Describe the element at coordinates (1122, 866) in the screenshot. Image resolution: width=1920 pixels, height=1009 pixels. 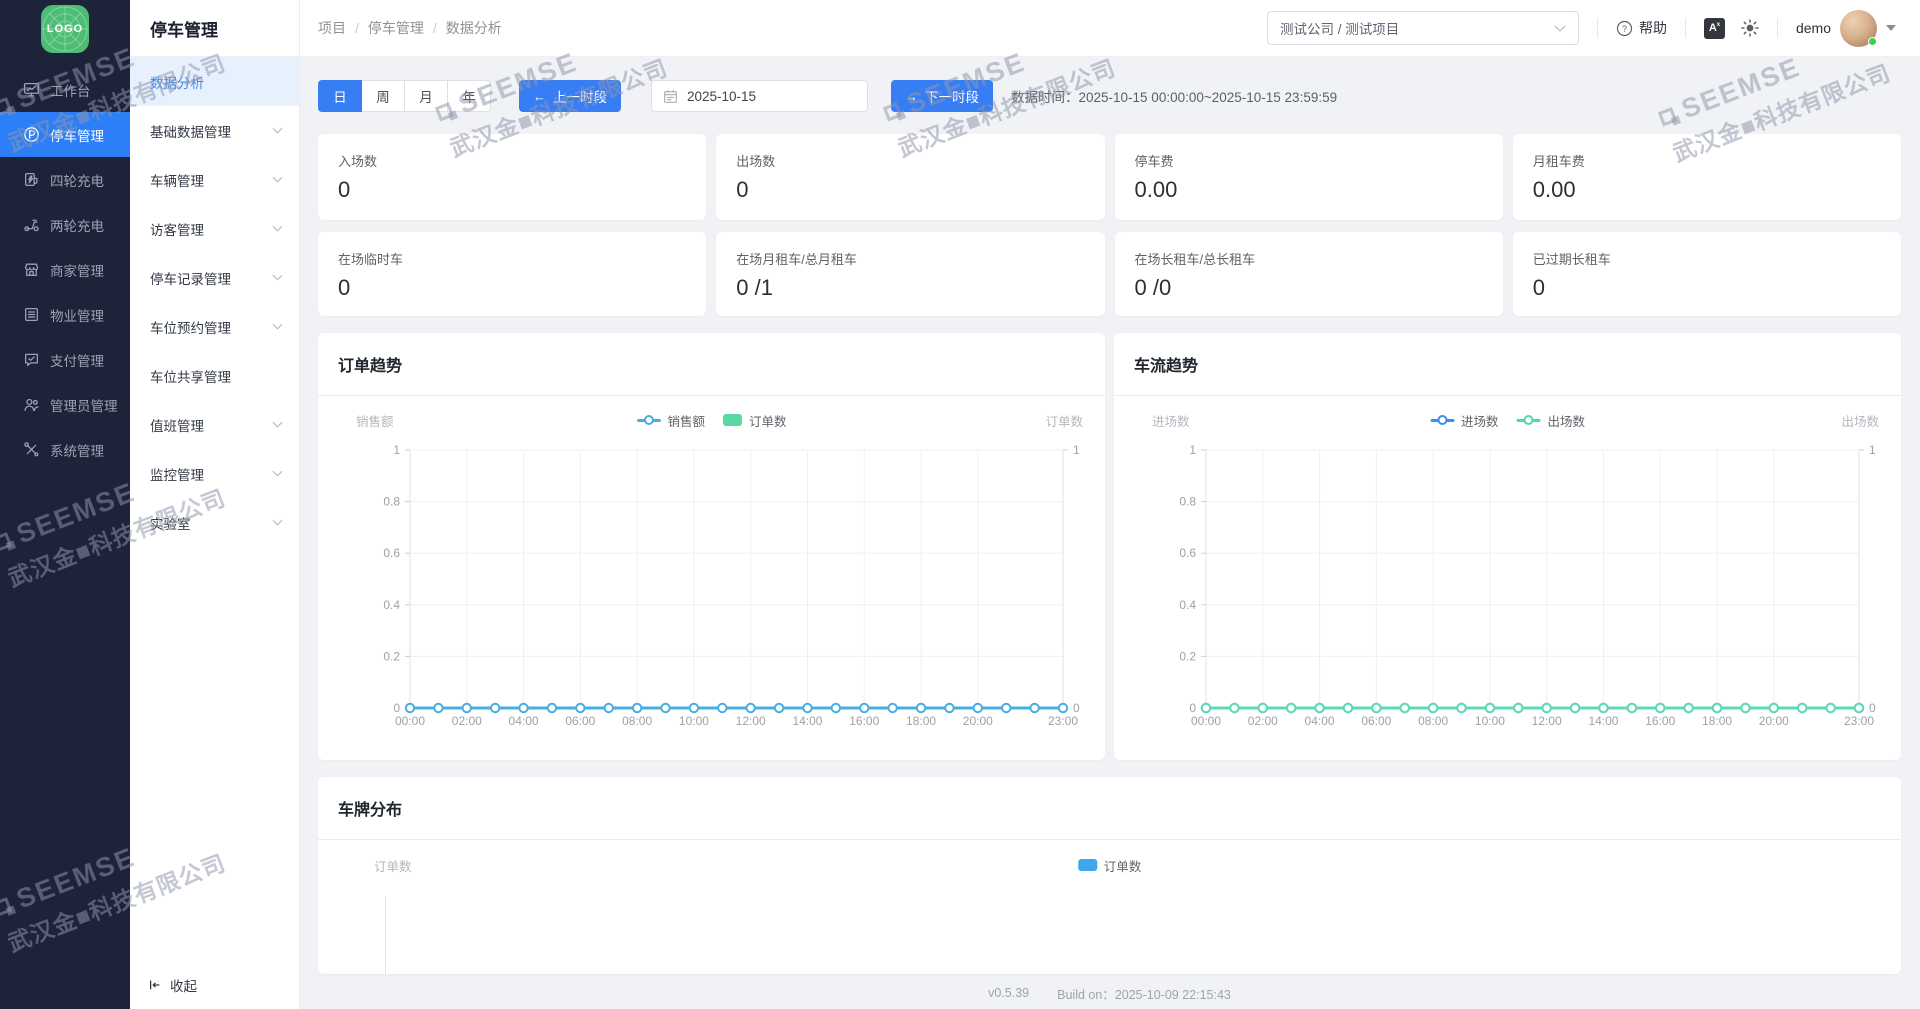
I see `legend-label: 订单数` at that location.